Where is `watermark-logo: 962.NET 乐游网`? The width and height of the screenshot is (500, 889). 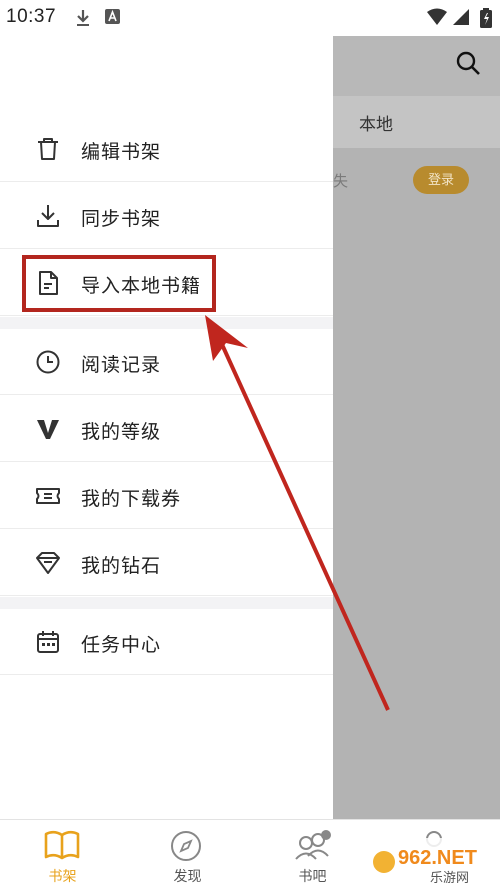
watermark-logo: 962.NET 乐游网 is located at coordinates (434, 862).